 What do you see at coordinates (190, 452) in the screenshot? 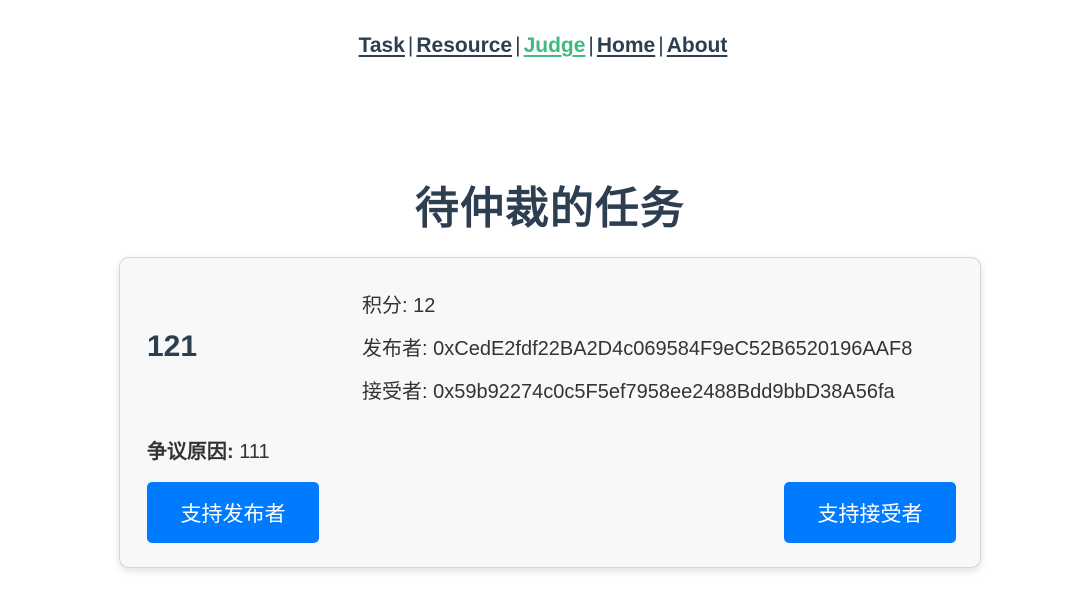
I see `dispute-label: 争议原因:` at bounding box center [190, 452].